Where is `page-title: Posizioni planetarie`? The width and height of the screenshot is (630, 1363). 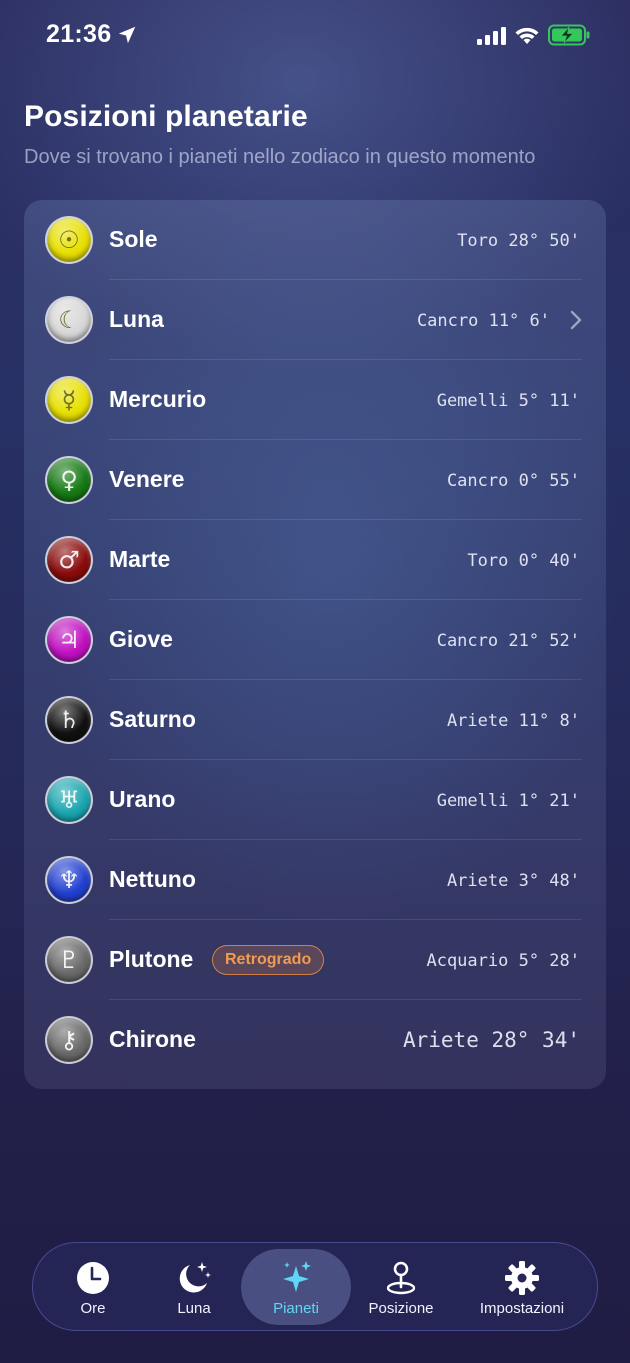
page-title: Posizioni planetarie is located at coordinates (166, 116).